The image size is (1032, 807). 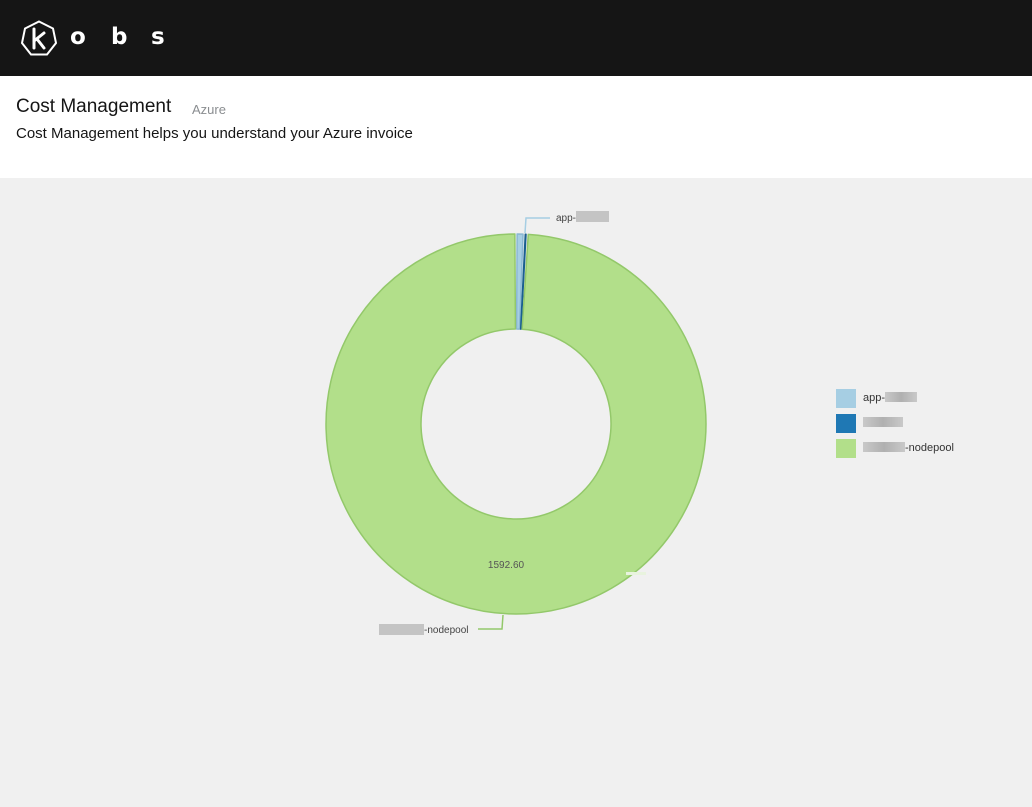 What do you see at coordinates (874, 398) in the screenshot?
I see `legend-label-0-text: app-` at bounding box center [874, 398].